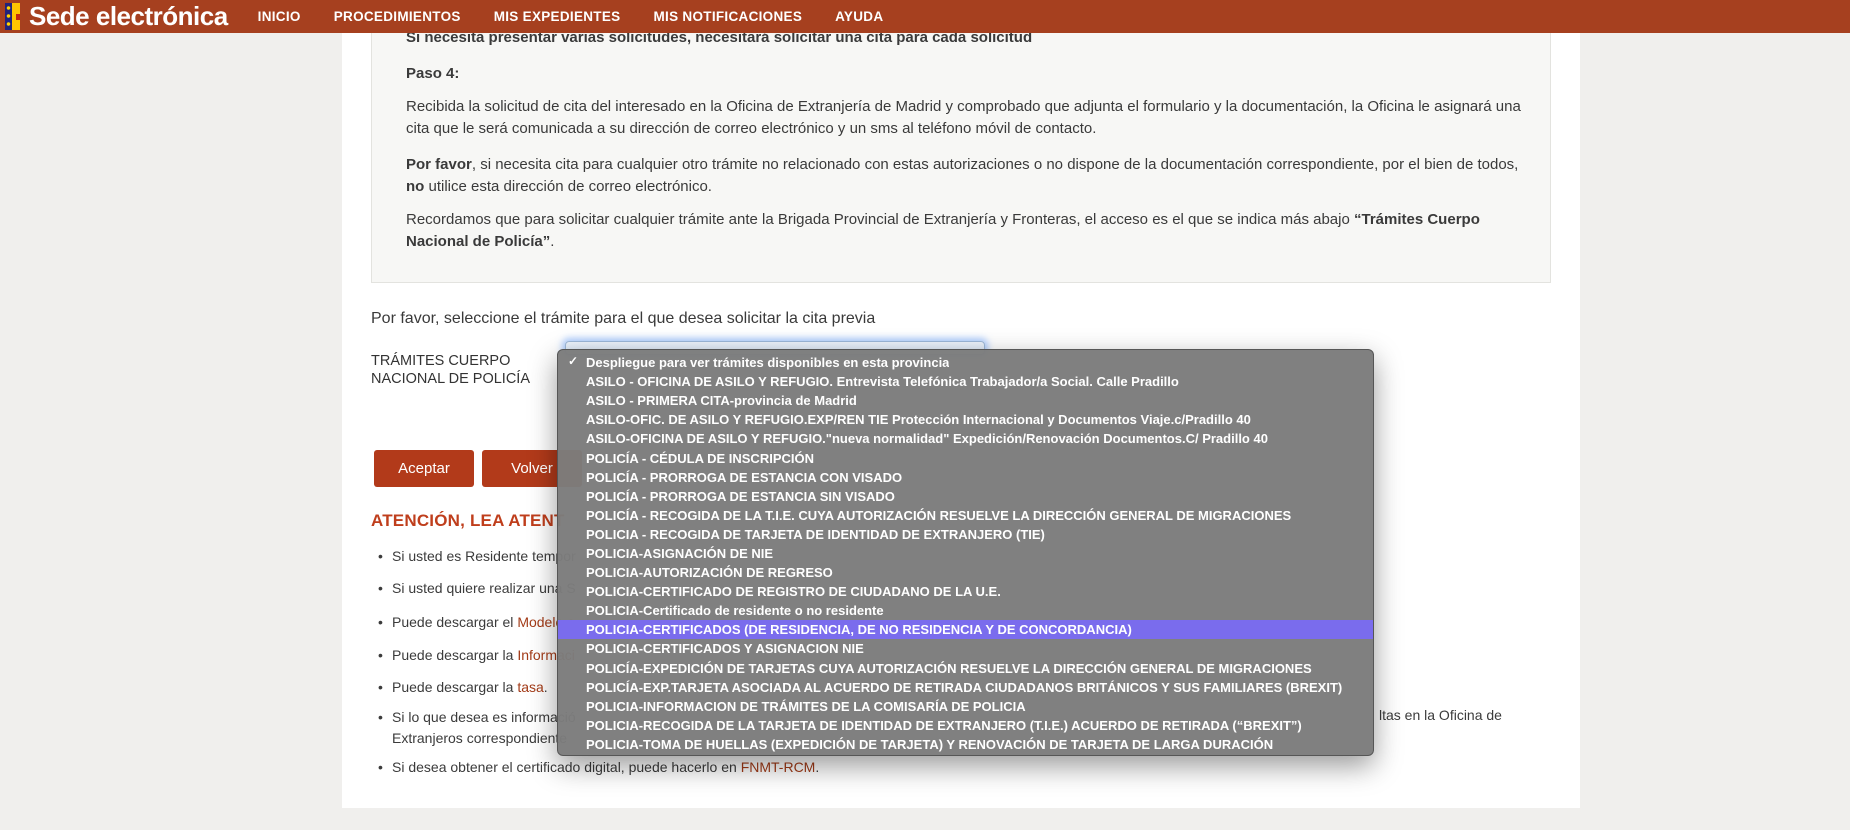  What do you see at coordinates (279, 16) in the screenshot?
I see `nav-item-inicio: INICIO` at bounding box center [279, 16].